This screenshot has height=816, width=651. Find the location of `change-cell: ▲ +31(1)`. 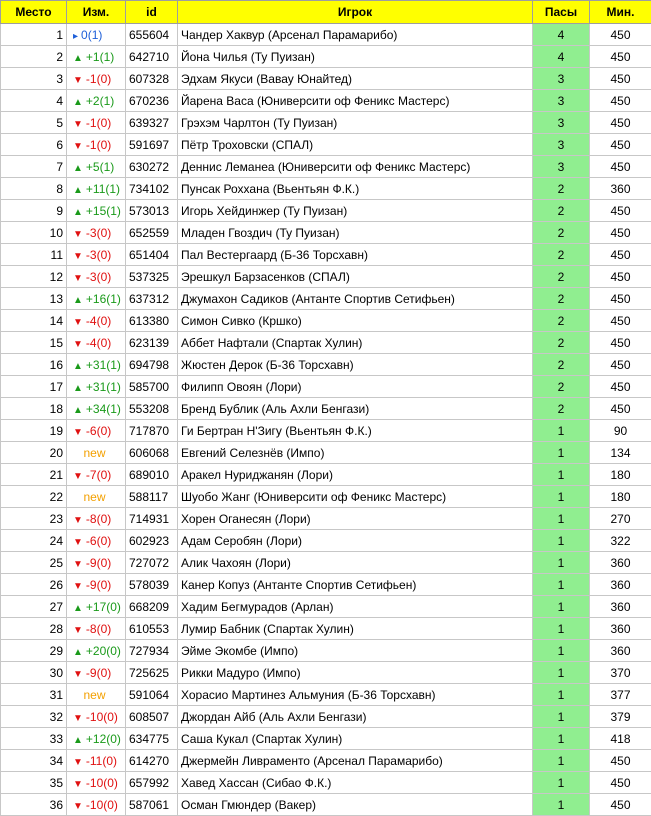

change-cell: ▲ +31(1) is located at coordinates (96, 386).